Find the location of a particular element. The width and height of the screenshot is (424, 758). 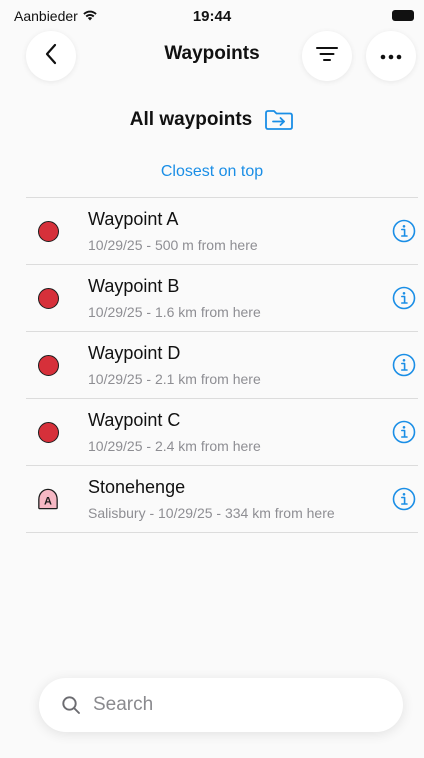

search-bar is located at coordinates (221, 705).